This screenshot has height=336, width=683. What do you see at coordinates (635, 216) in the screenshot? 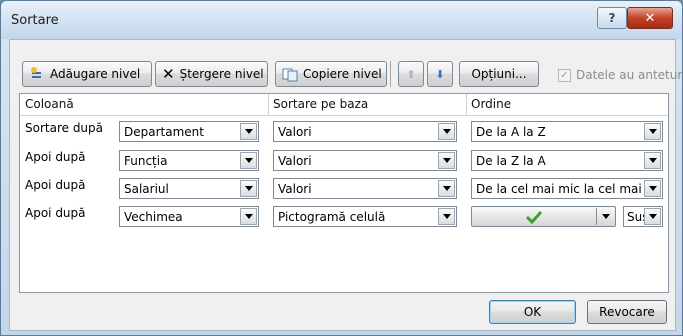
I see `position-value: Sus` at bounding box center [635, 216].